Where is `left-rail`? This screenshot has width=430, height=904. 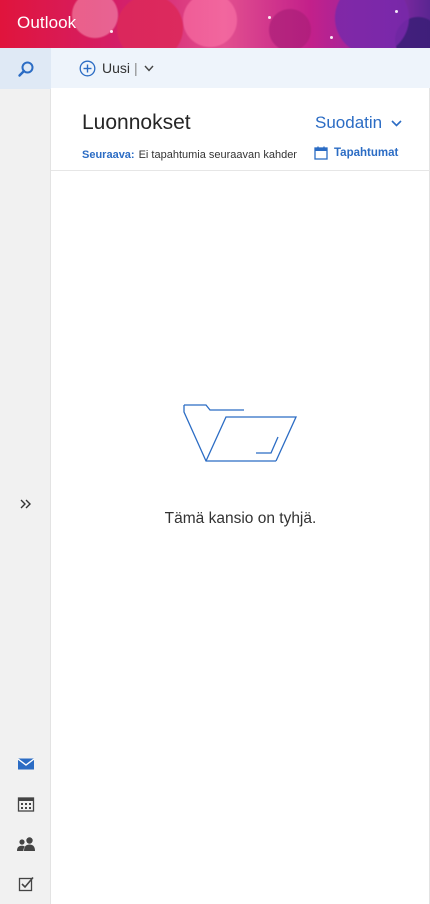
left-rail is located at coordinates (25, 476).